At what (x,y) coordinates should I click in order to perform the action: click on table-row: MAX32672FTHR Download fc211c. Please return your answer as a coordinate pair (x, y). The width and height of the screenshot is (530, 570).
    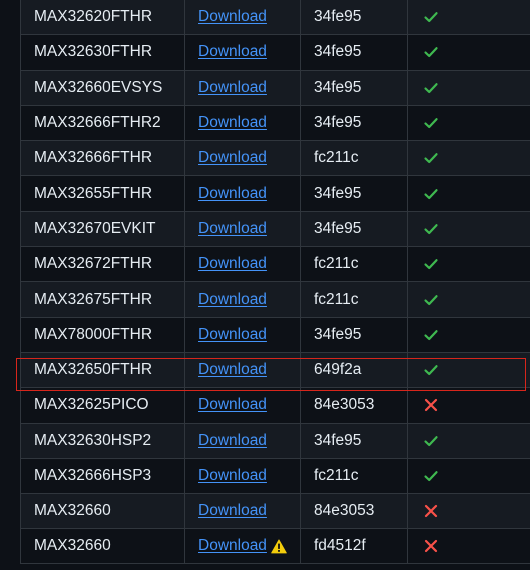
    Looking at the image, I should click on (275, 264).